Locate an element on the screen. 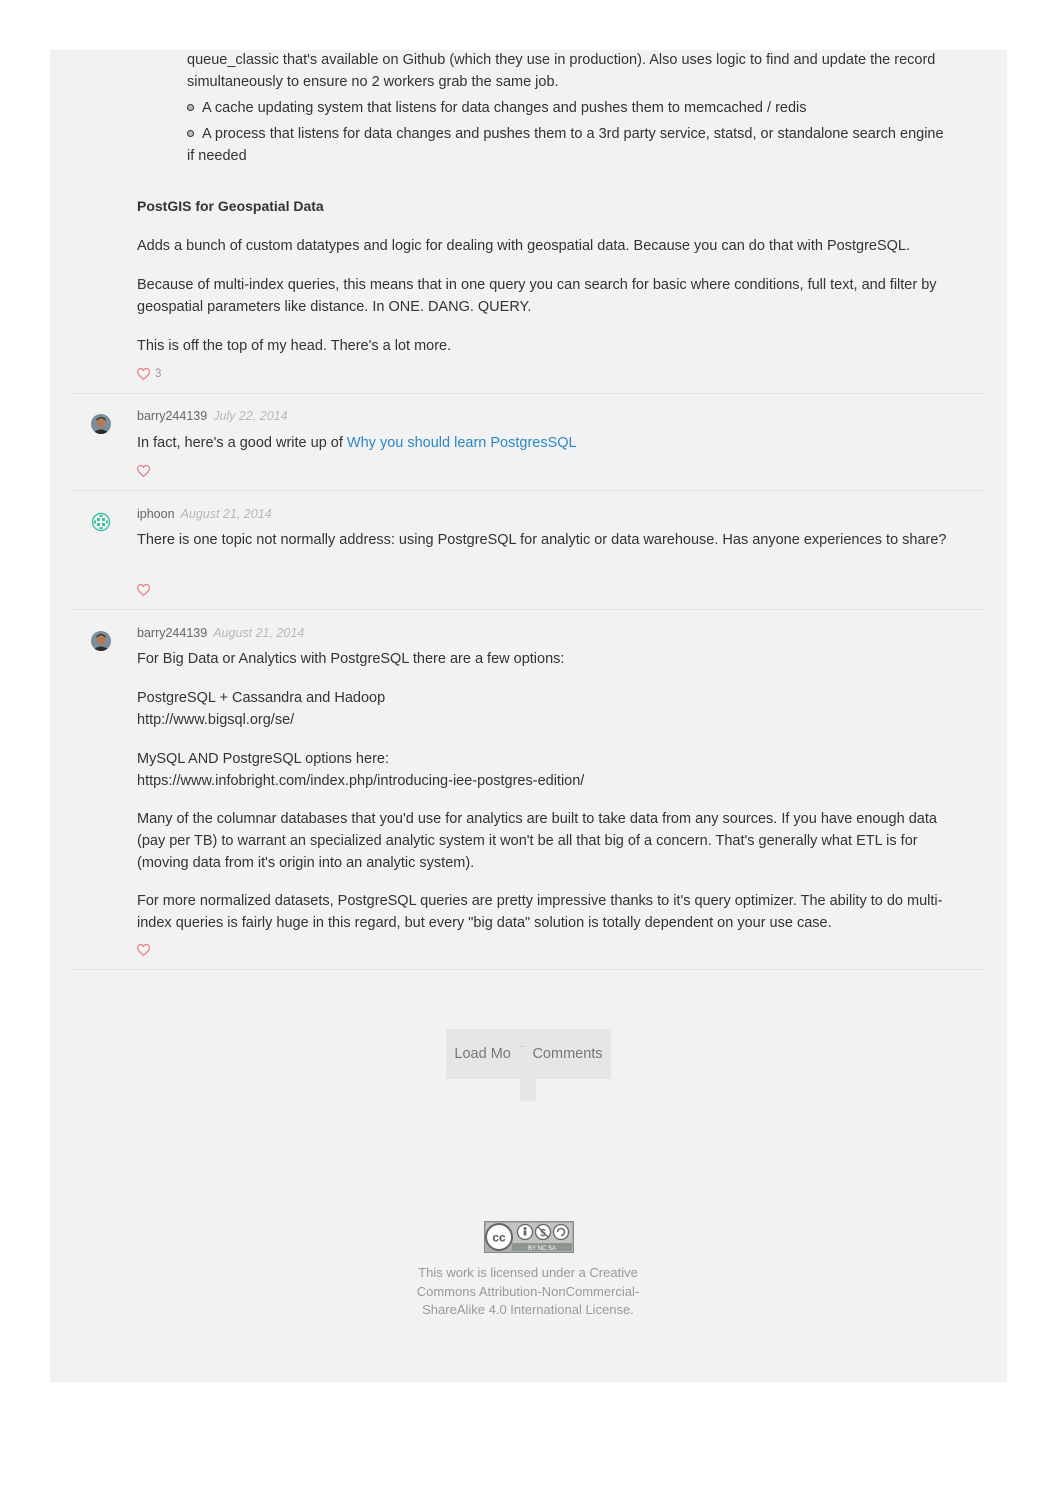 The image size is (1058, 1497). comment-url: http://www.bigsql.org/se/ is located at coordinates (216, 720).